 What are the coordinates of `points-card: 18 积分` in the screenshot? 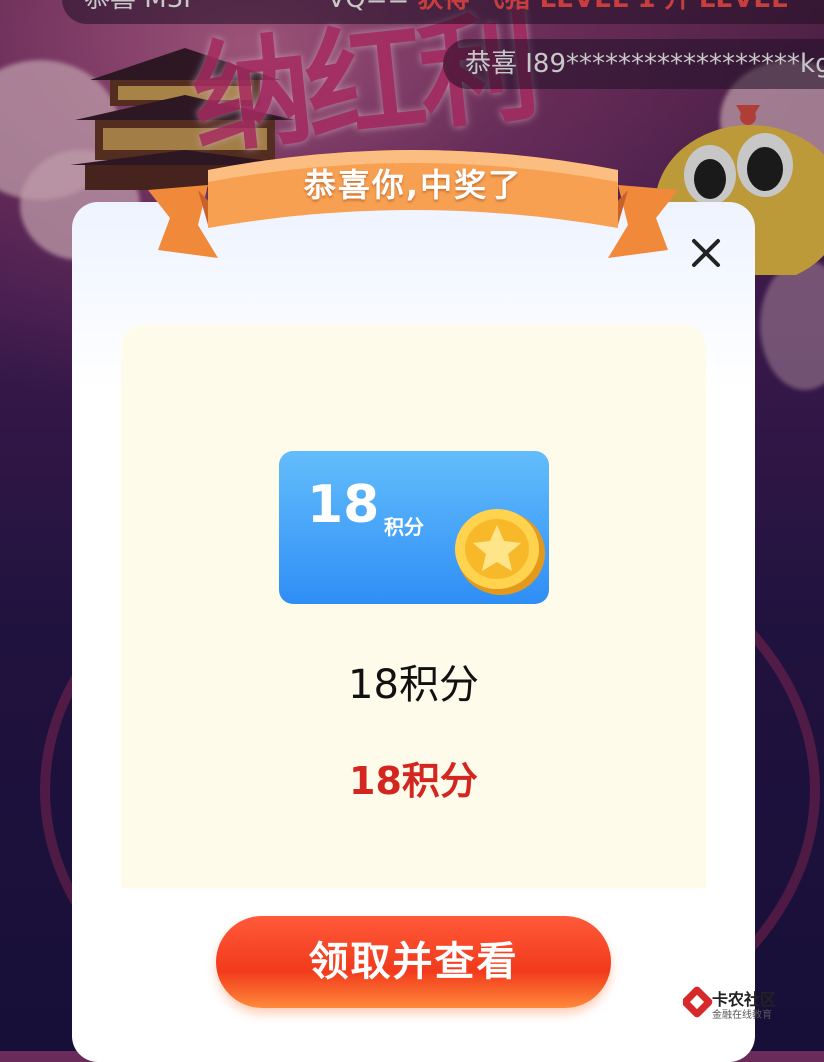 It's located at (414, 527).